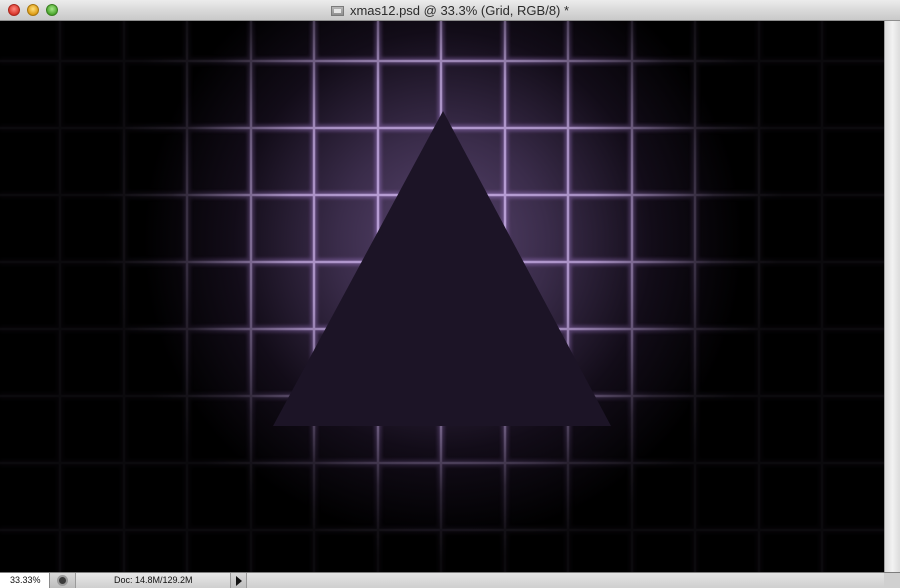  I want to click on document-size-info: Doc: 14.8M/129.2M, so click(153, 580).